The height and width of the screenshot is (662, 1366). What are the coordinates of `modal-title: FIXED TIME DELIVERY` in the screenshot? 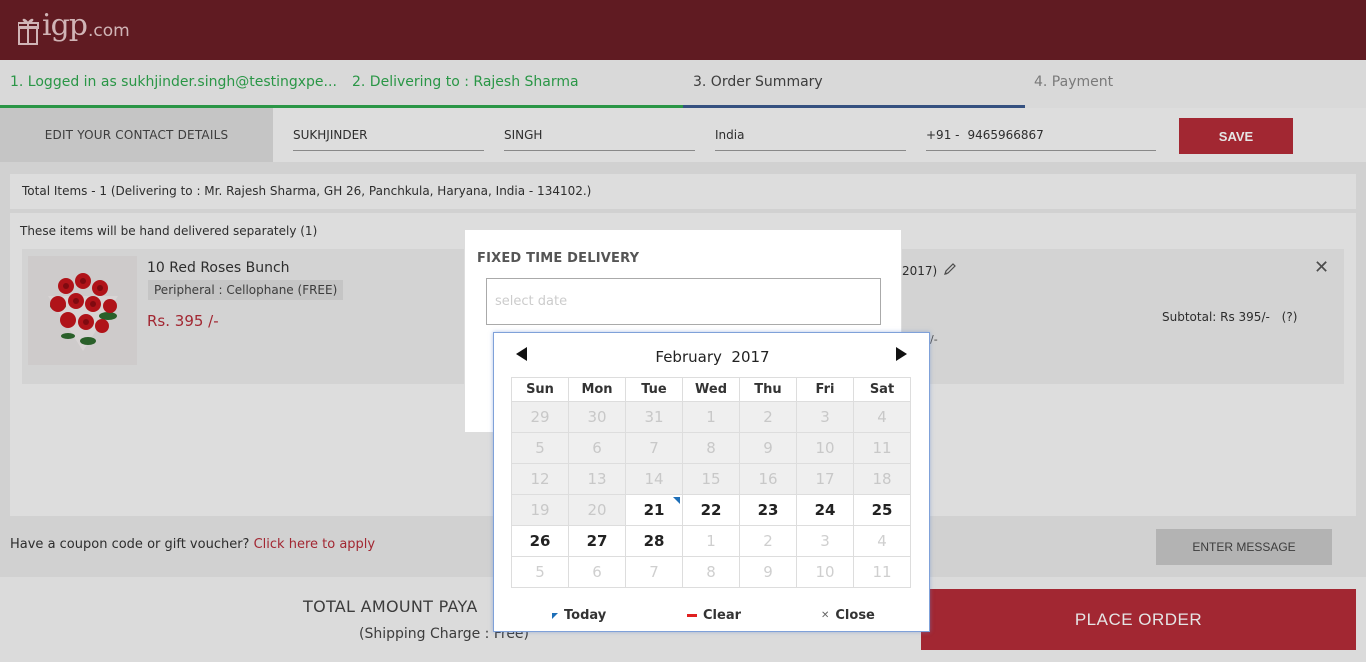 It's located at (558, 258).